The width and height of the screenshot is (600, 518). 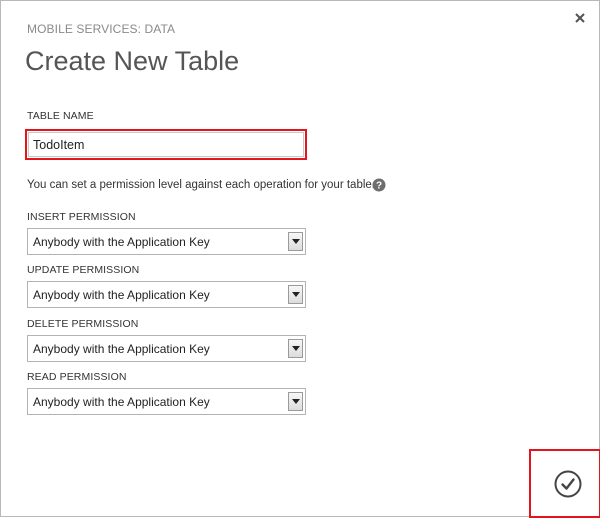 I want to click on delete-permission-select: Anybody with the Application Key, so click(x=166, y=348).